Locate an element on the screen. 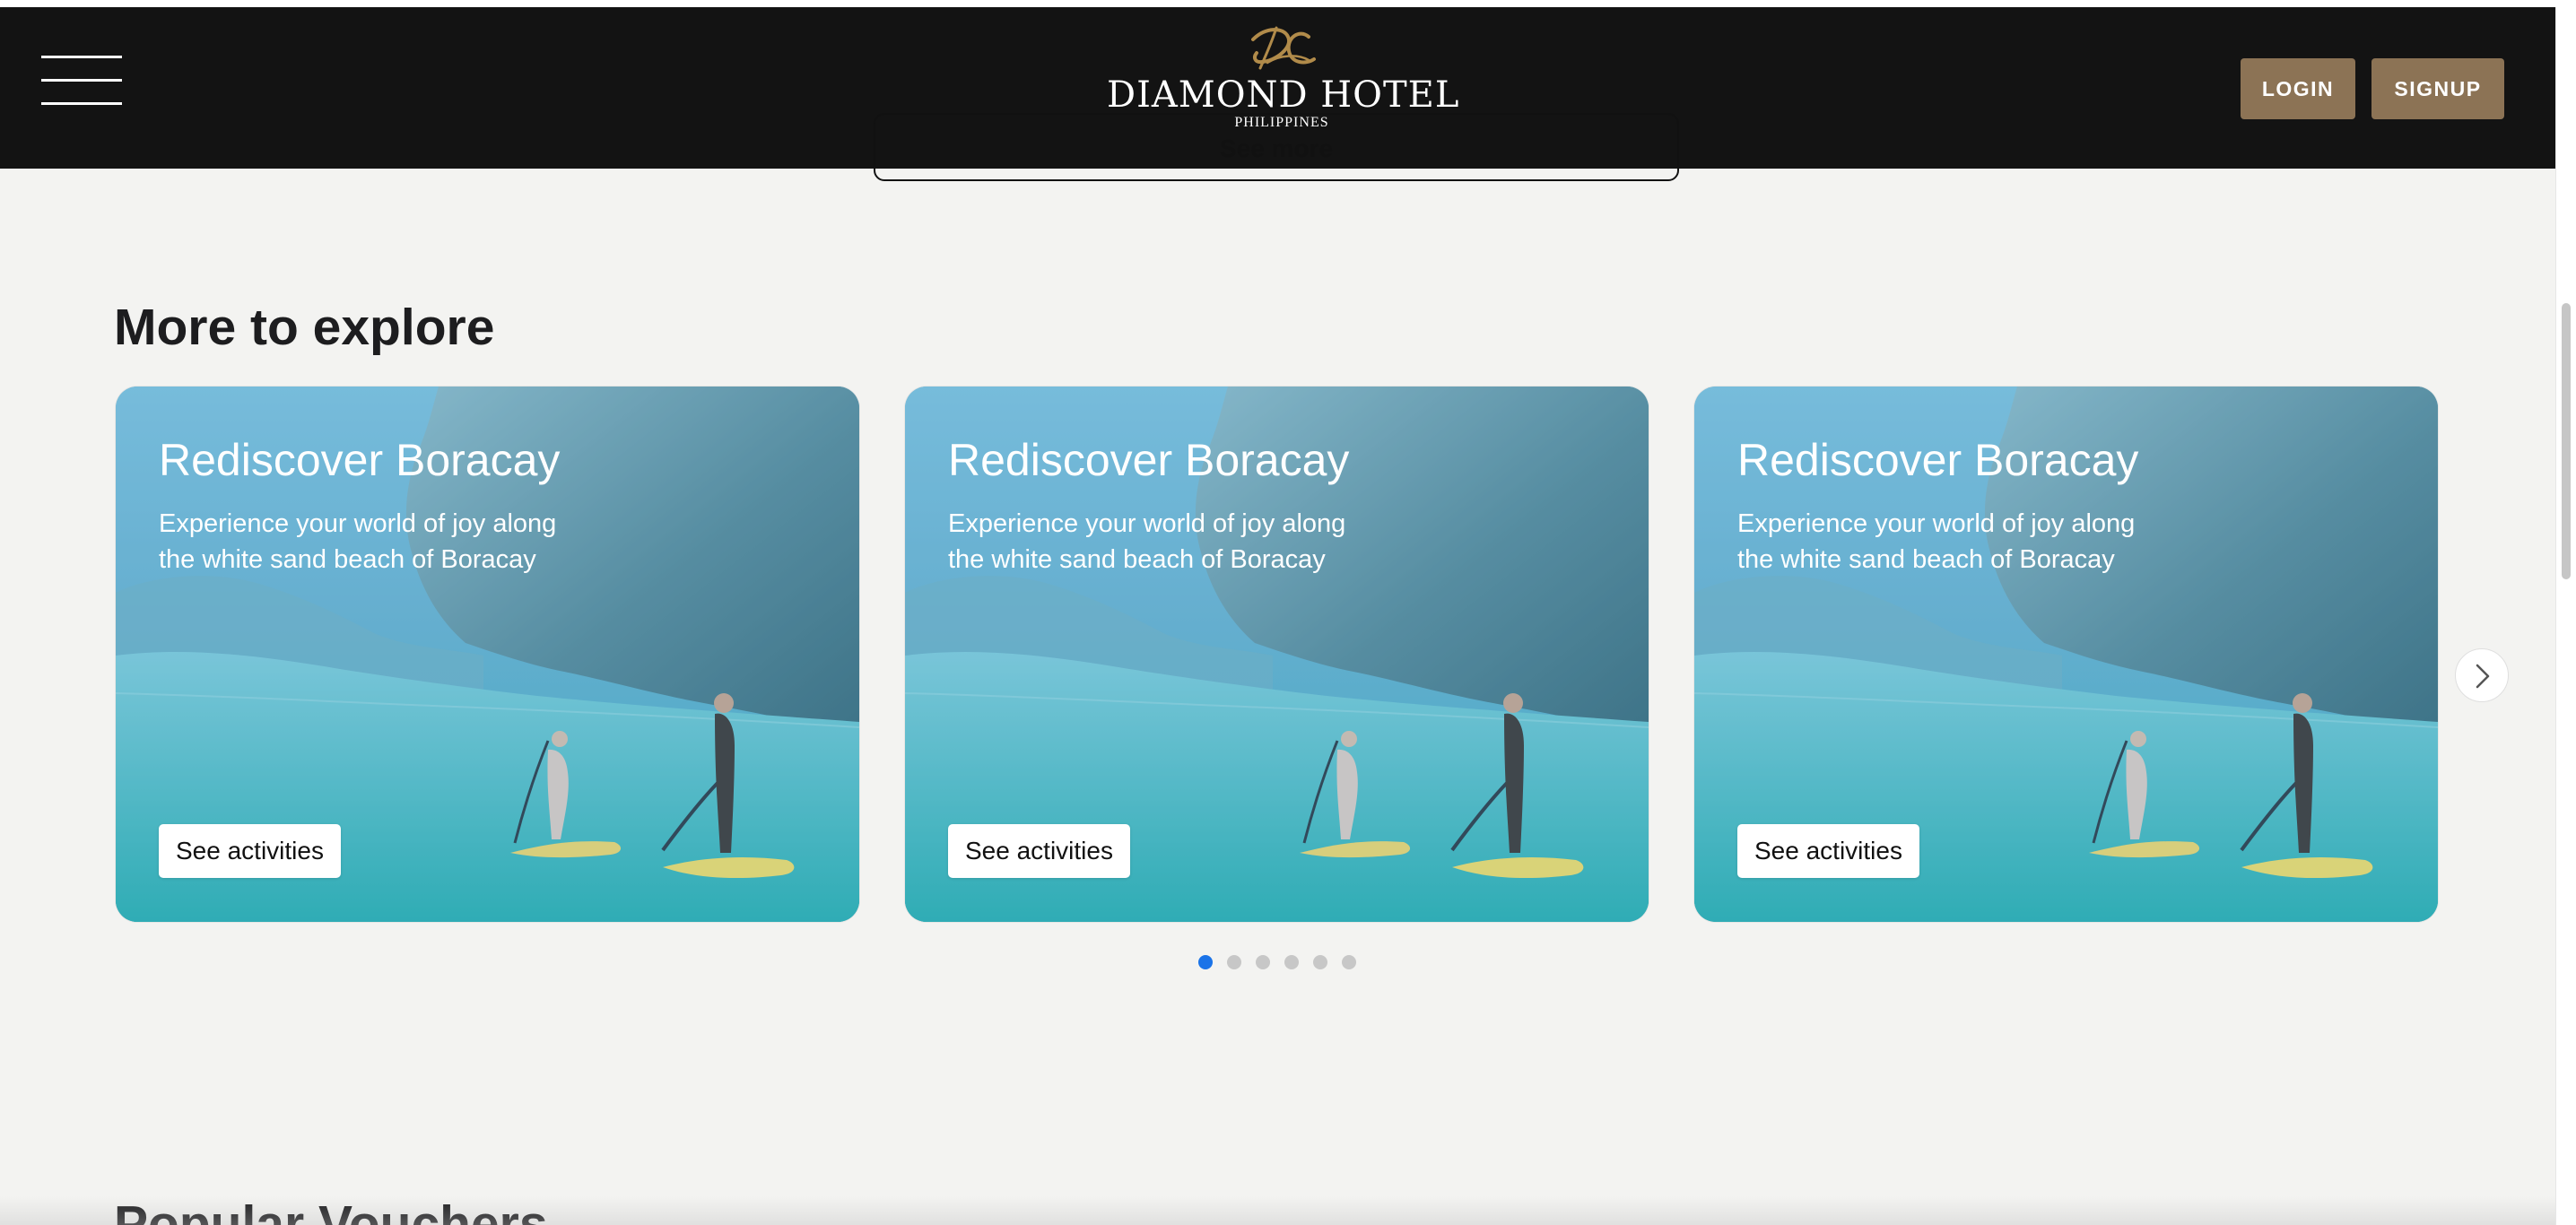  menu-button is located at coordinates (81, 82).